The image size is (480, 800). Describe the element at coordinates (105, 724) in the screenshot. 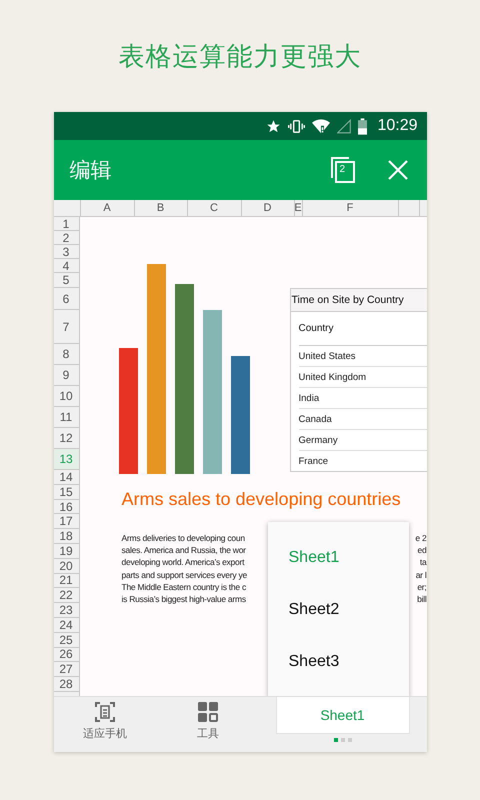

I see `toolbar-button: 适应手机` at that location.